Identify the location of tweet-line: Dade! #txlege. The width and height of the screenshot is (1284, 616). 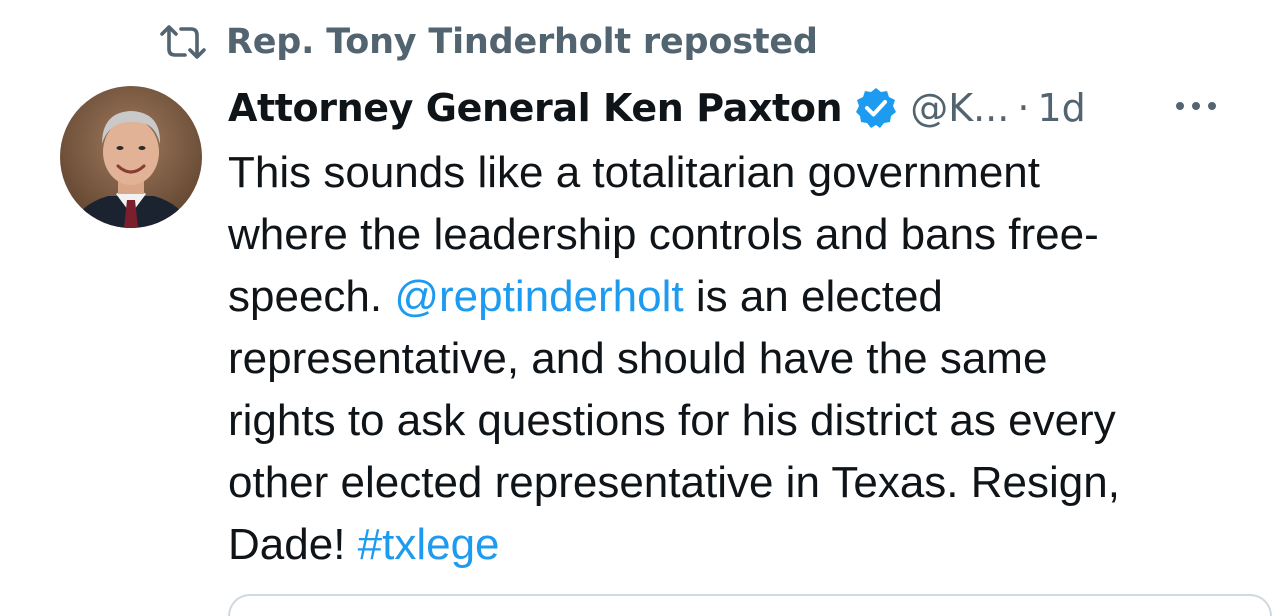
(733, 545).